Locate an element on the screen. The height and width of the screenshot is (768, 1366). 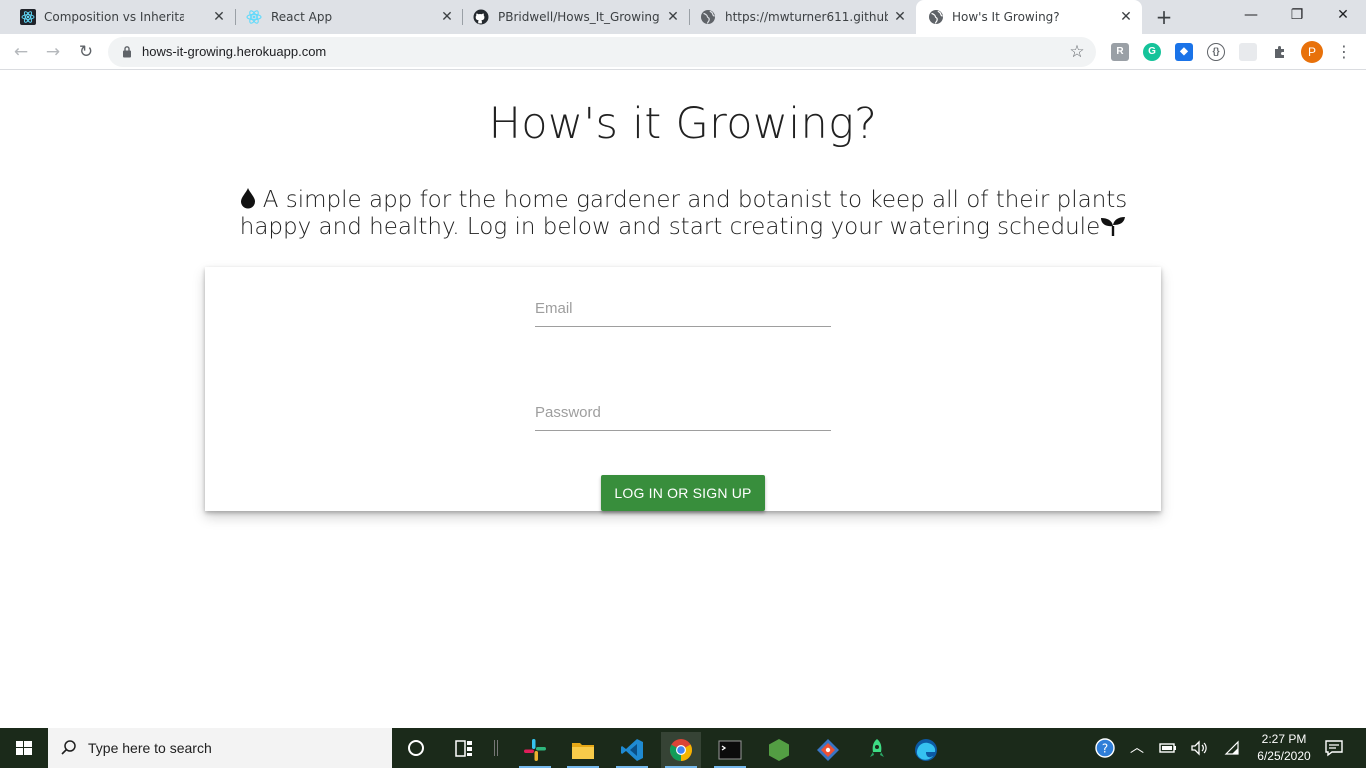
taskbar-clock: 2:27 PM 6/25/2020 is located at coordinates (1284, 748).